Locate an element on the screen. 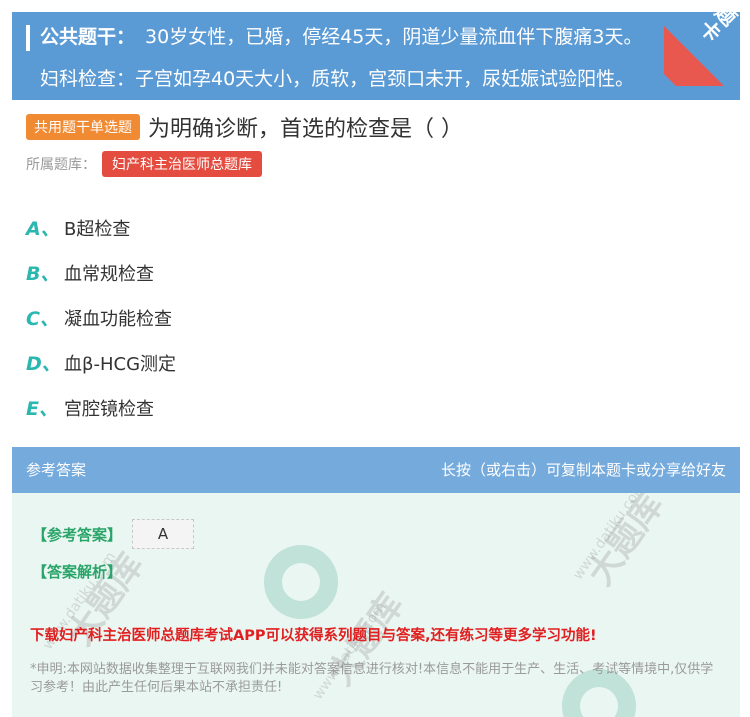 Image resolution: width=750 pixels, height=717 pixels. option-text: 宫腔镜检查 is located at coordinates (109, 409).